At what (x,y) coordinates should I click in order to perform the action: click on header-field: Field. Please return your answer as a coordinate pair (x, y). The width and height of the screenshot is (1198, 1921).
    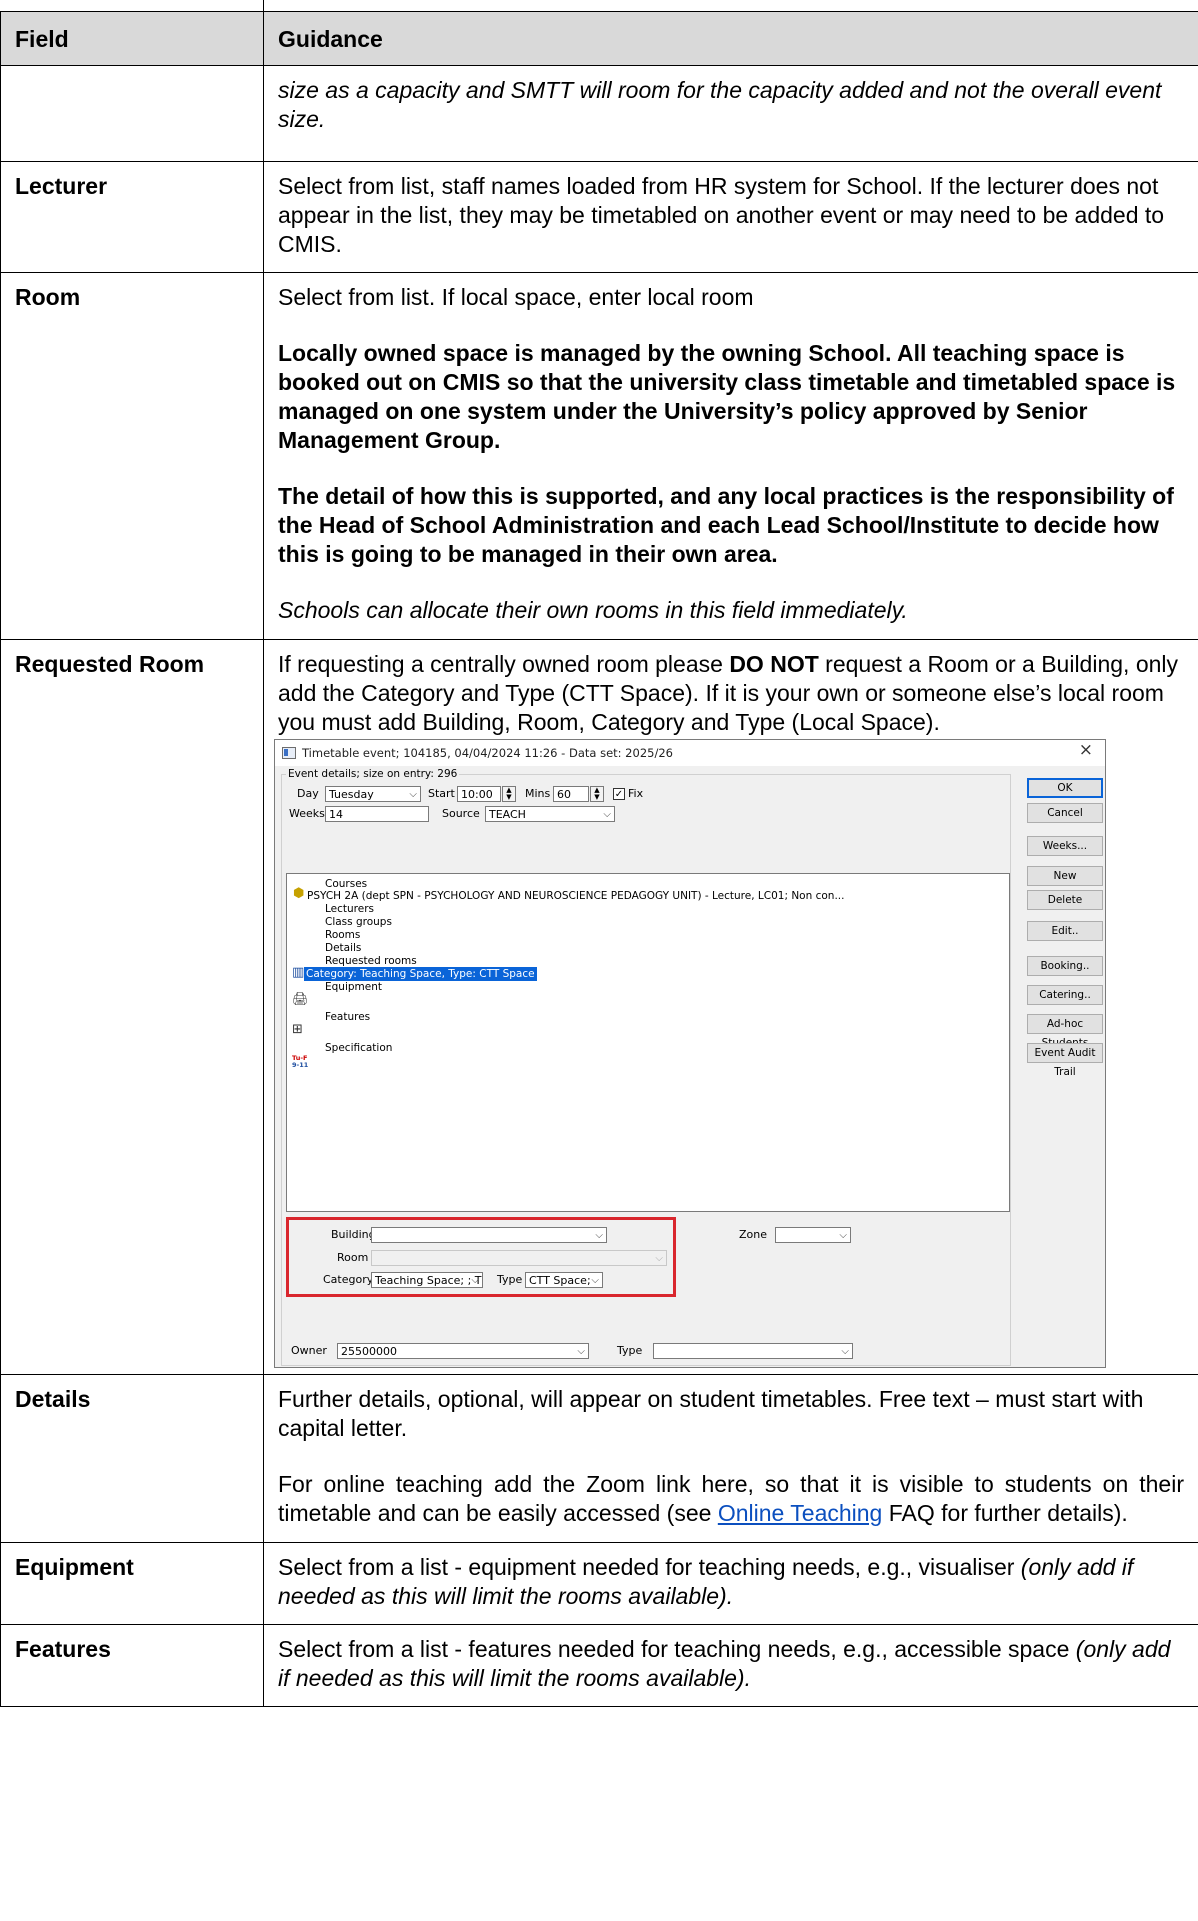
    Looking at the image, I should click on (132, 38).